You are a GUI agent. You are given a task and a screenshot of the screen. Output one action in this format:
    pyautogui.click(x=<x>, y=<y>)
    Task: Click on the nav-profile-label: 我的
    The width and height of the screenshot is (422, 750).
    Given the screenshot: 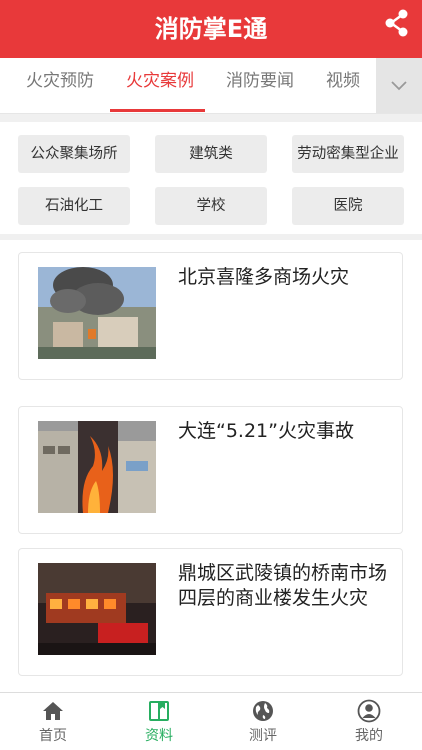 What is the action you would take?
    pyautogui.click(x=369, y=736)
    